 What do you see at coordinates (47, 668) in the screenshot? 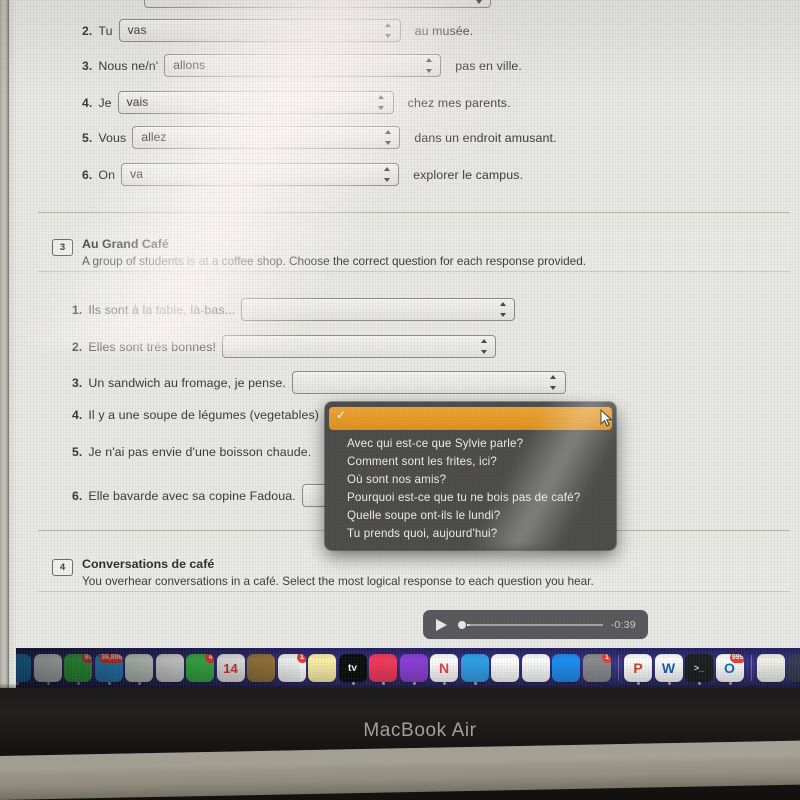
I see `chrome-icon` at bounding box center [47, 668].